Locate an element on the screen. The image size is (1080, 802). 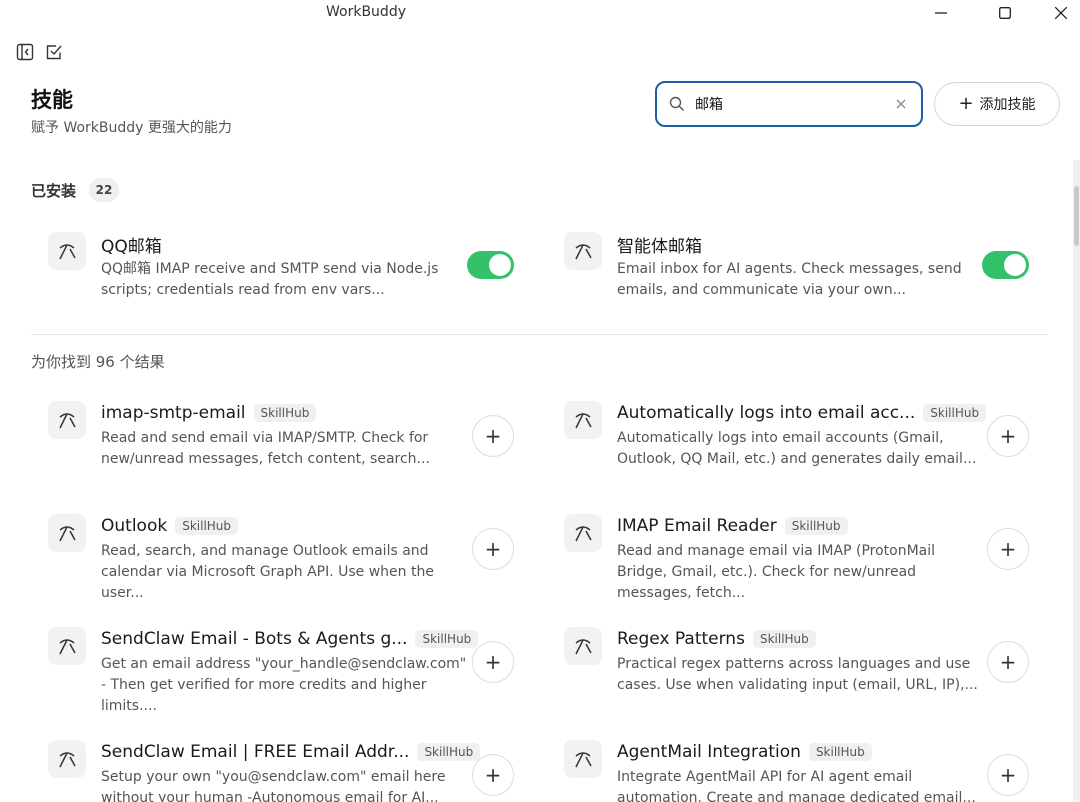
skill-name: imap-smtp-email is located at coordinates (173, 413).